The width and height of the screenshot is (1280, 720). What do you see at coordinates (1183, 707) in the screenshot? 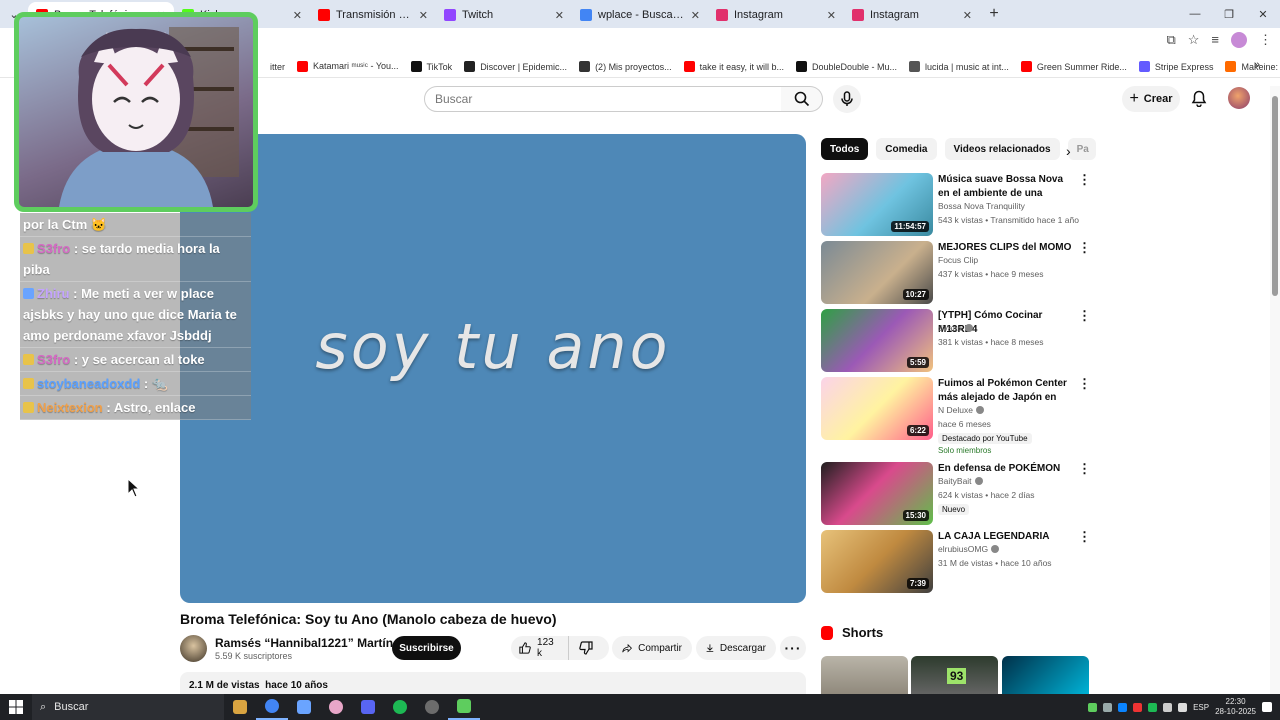
I see `volume-icon` at bounding box center [1183, 707].